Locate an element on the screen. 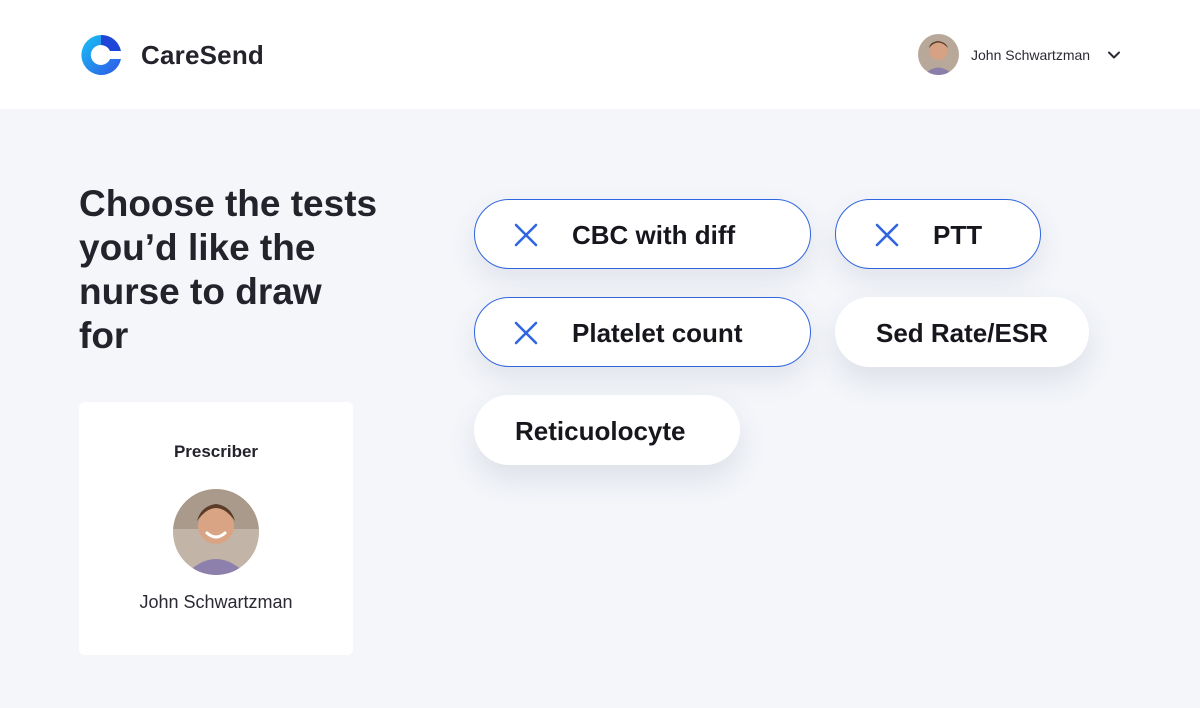  prescriber-avatar is located at coordinates (216, 532).